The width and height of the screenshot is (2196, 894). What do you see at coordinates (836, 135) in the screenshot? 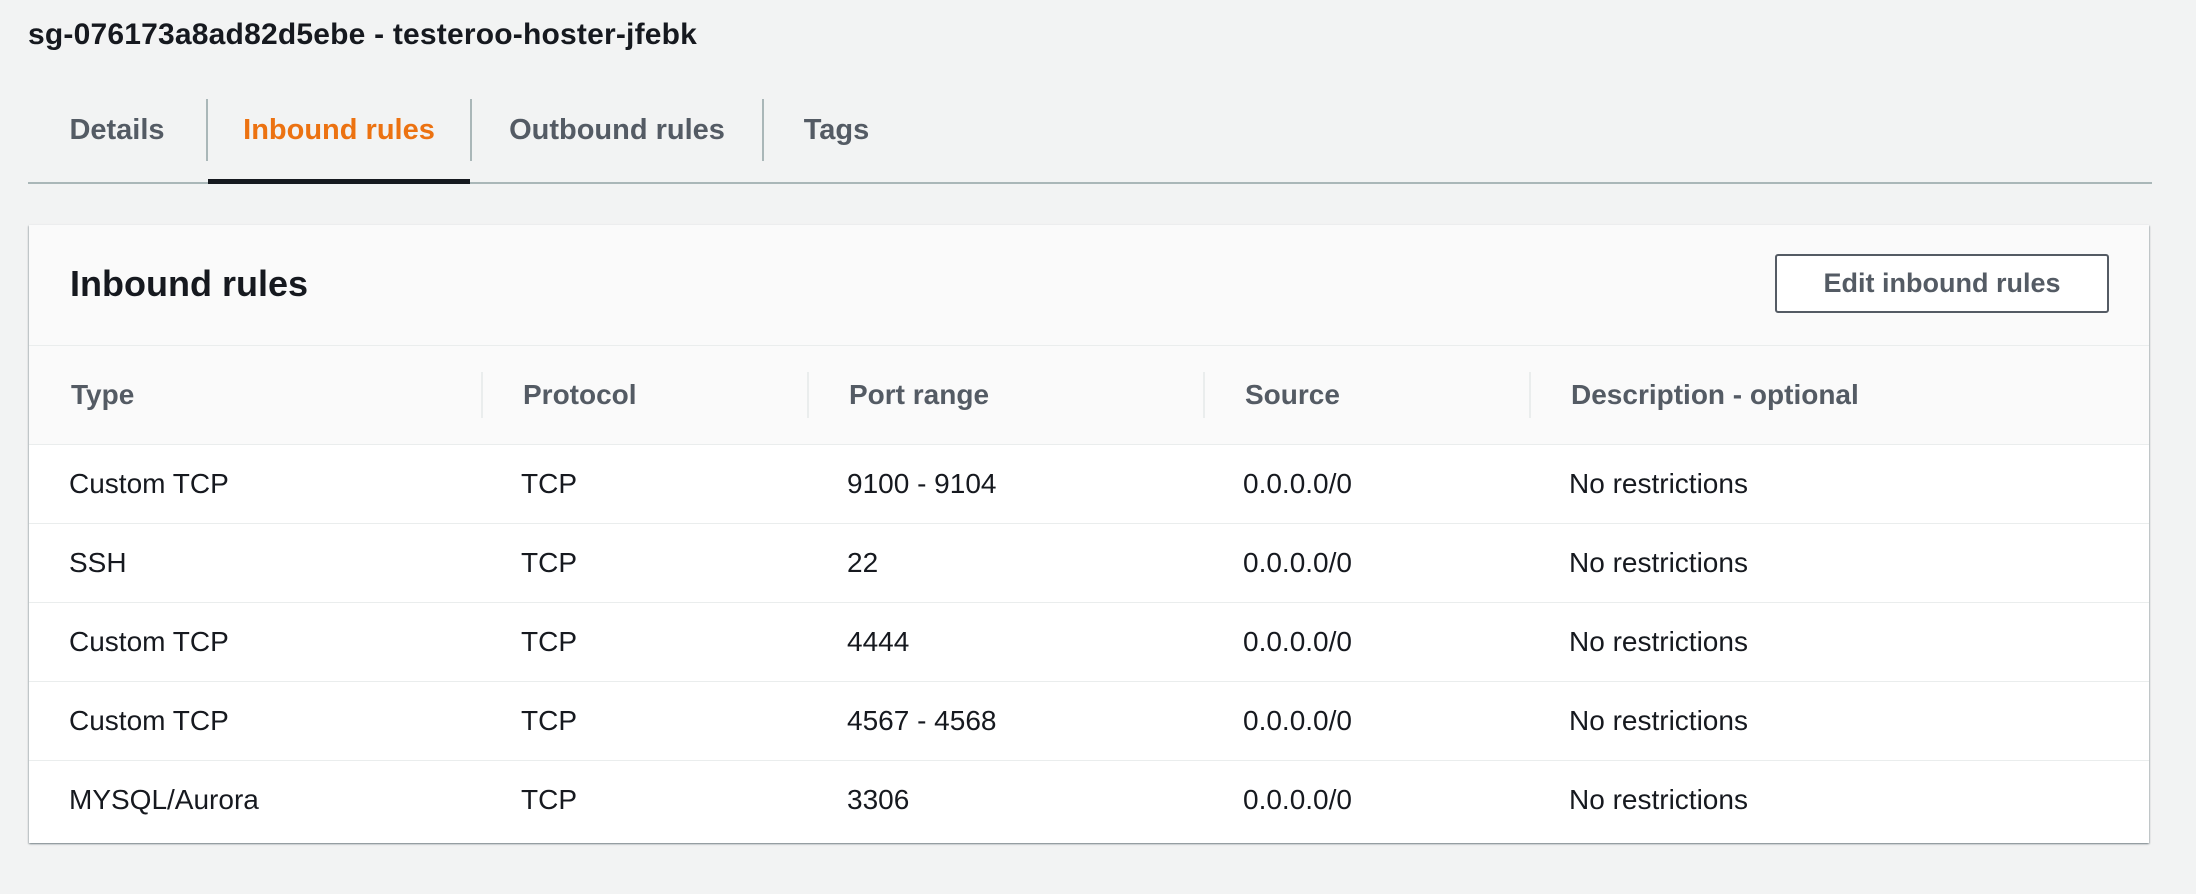
I see `tab-tags: Tags` at bounding box center [836, 135].